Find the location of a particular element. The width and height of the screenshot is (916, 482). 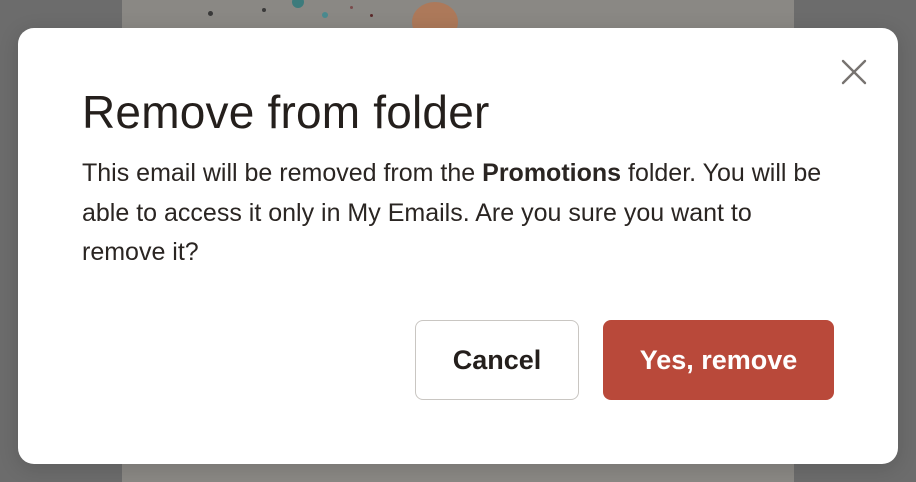

cancel-button: Cancel is located at coordinates (497, 360).